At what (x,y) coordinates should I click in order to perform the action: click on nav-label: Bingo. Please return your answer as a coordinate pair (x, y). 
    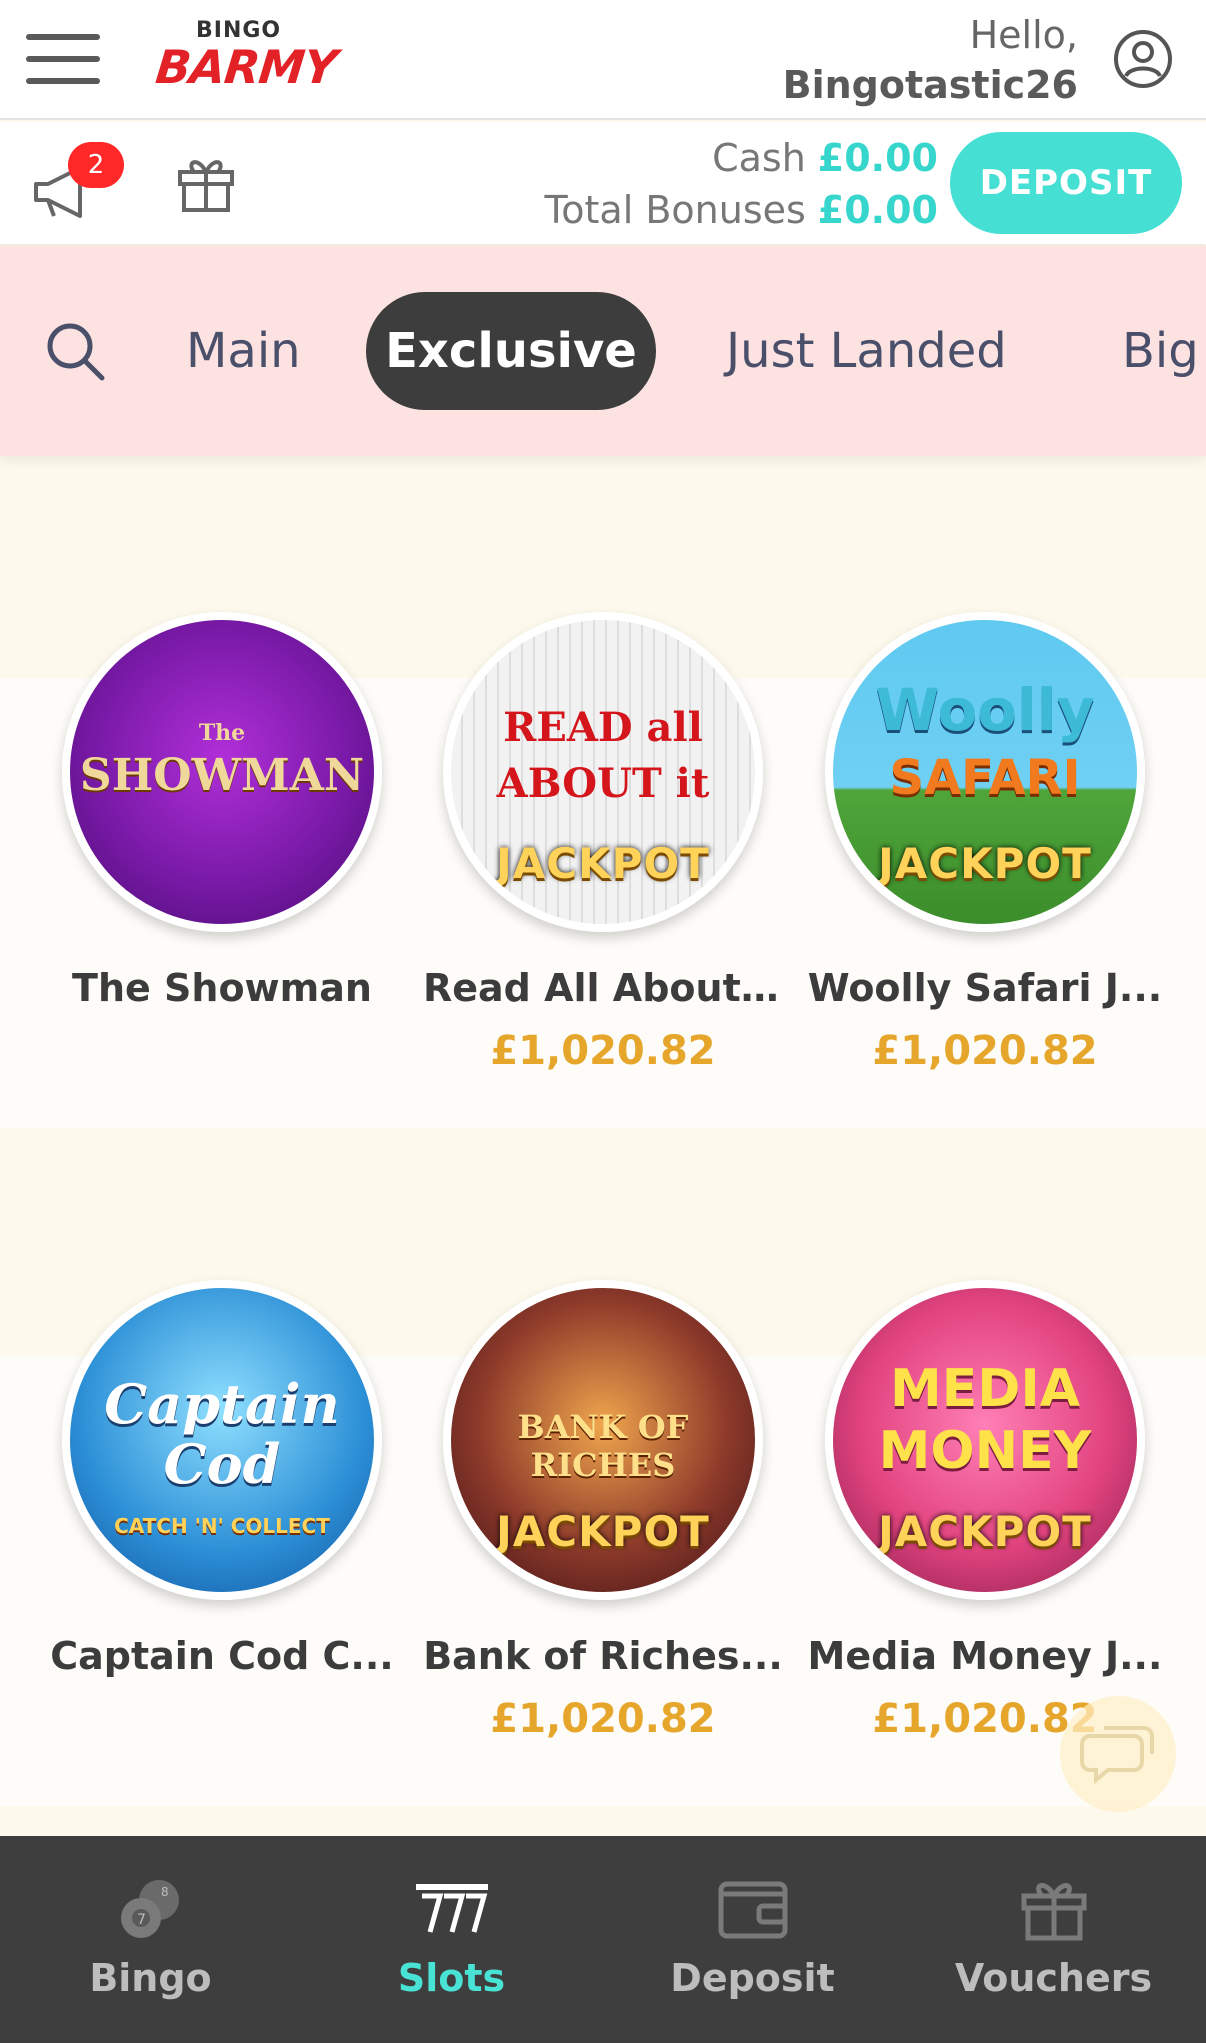
    Looking at the image, I should click on (150, 1978).